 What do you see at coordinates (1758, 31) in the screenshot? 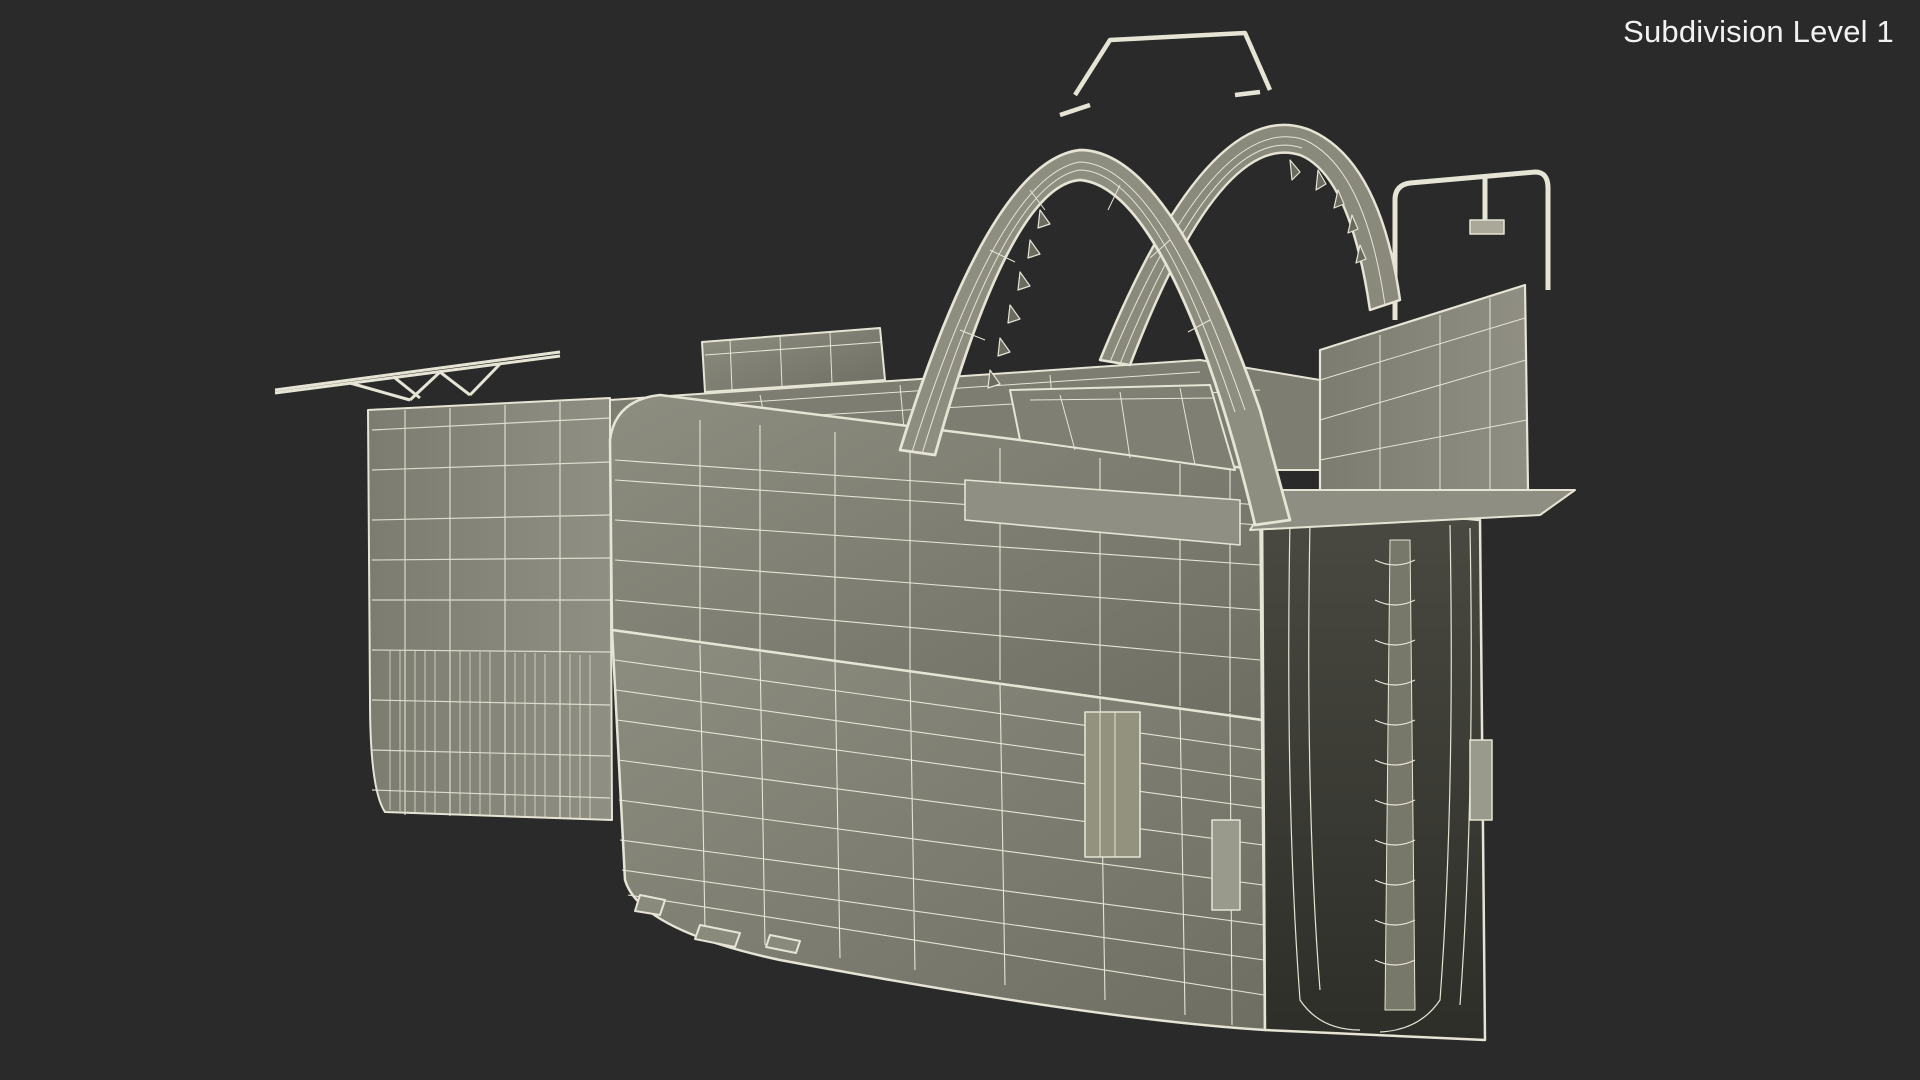
I see `subdivision-level-label: Subdivision Level 1` at bounding box center [1758, 31].